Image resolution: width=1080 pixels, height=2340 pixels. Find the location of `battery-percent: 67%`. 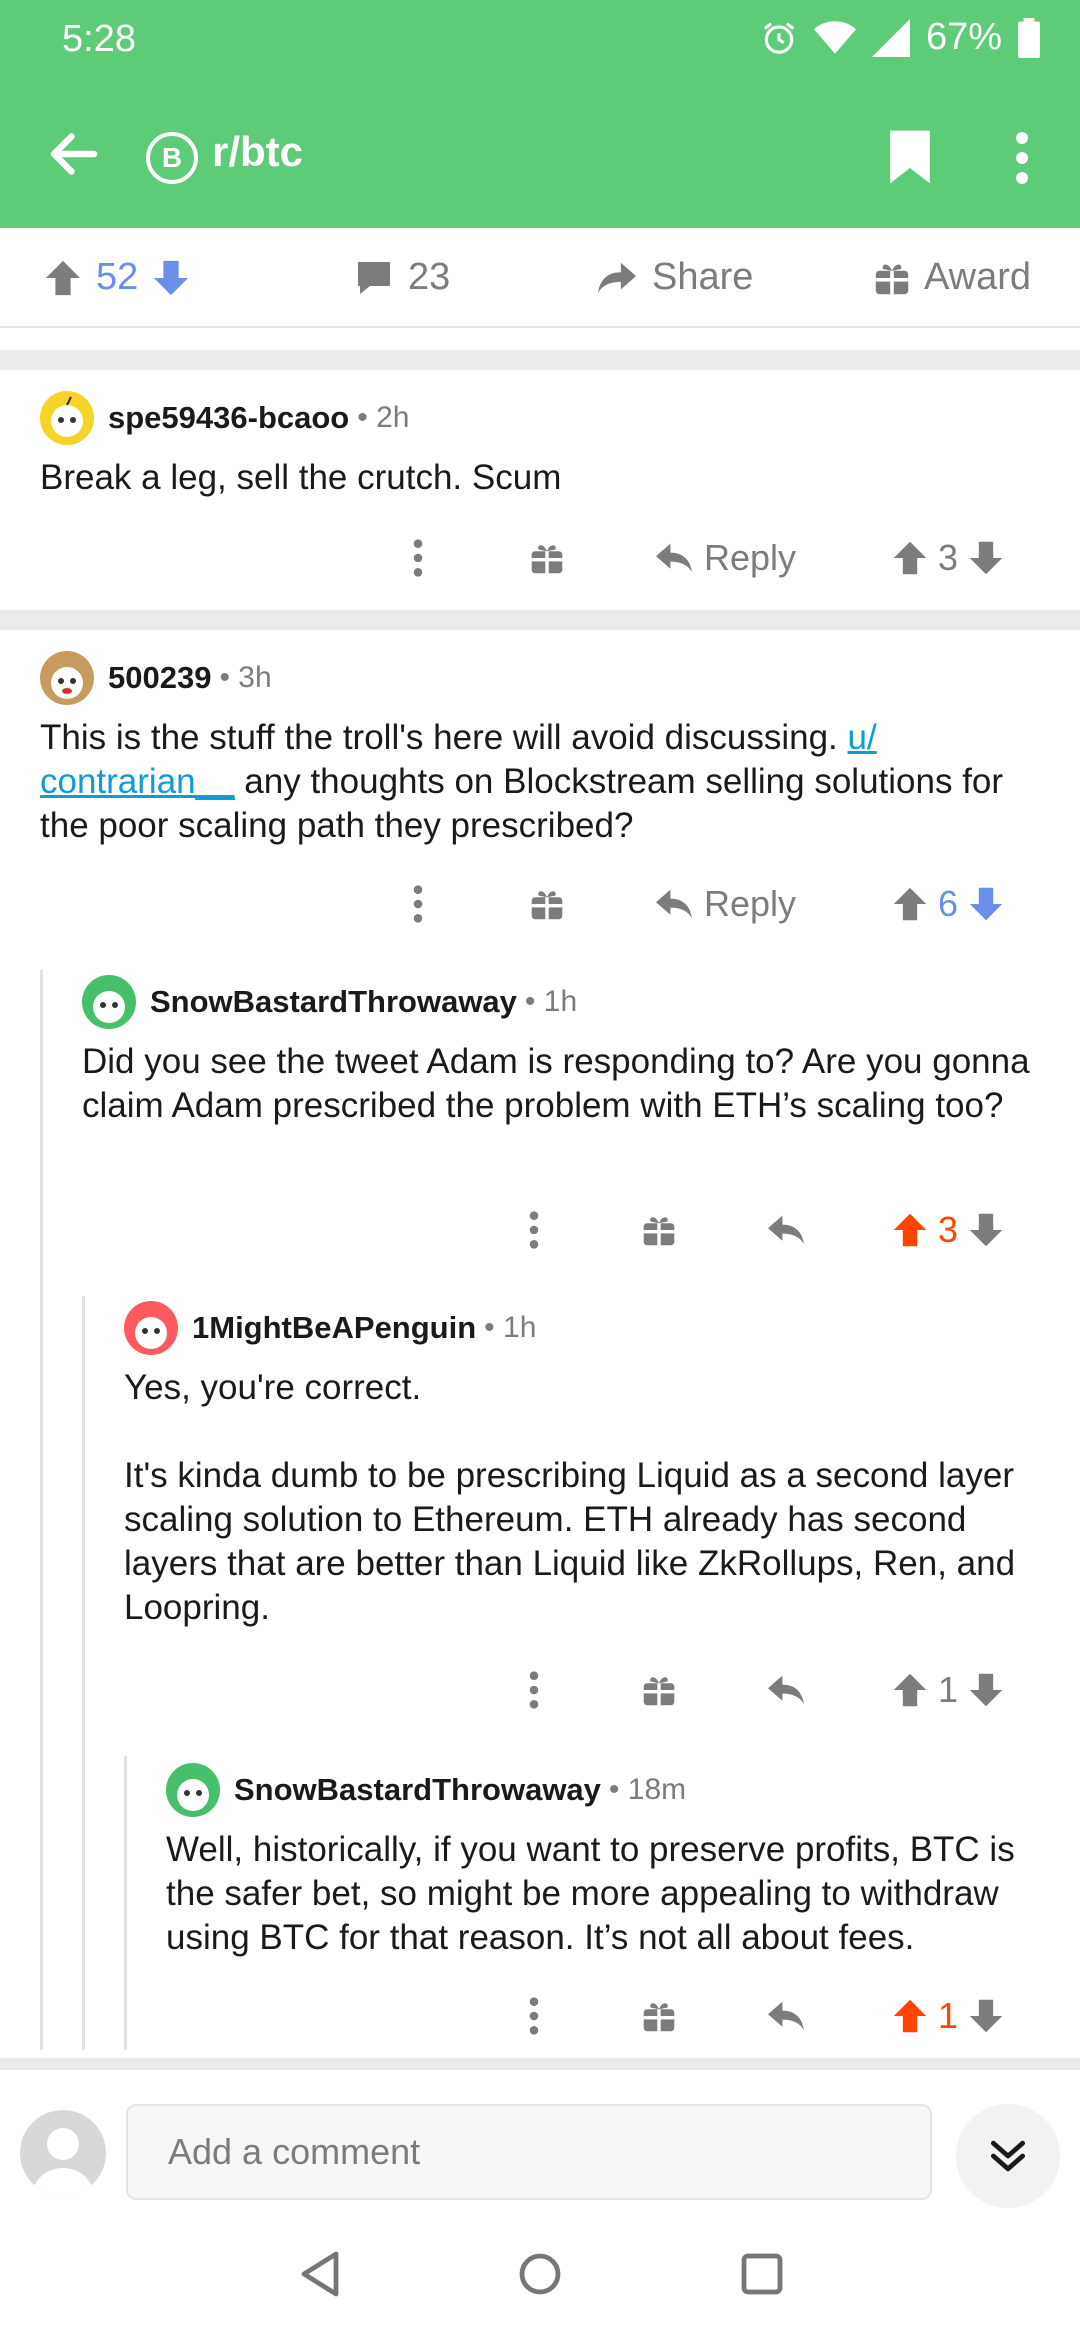

battery-percent: 67% is located at coordinates (963, 37).